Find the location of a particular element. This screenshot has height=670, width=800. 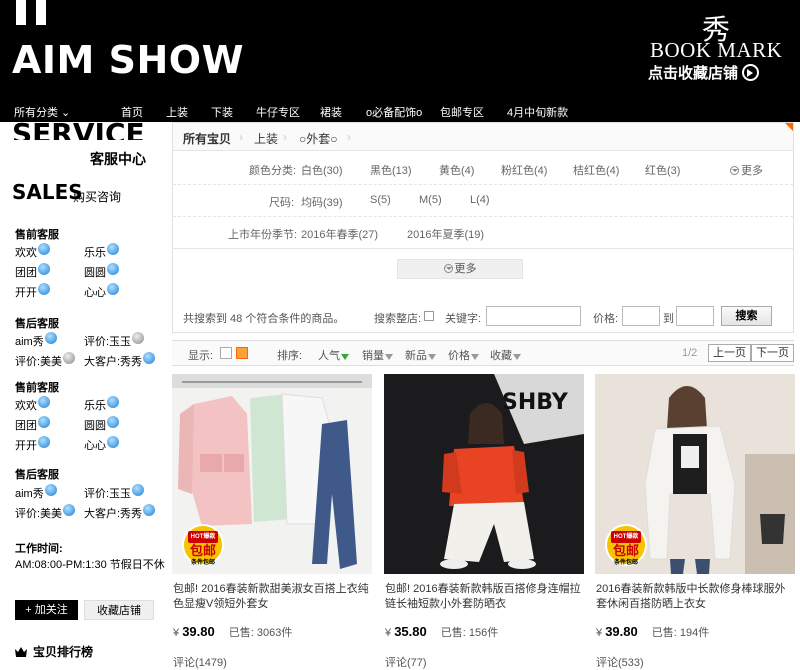

sort-price: 价格 is located at coordinates (463, 355).